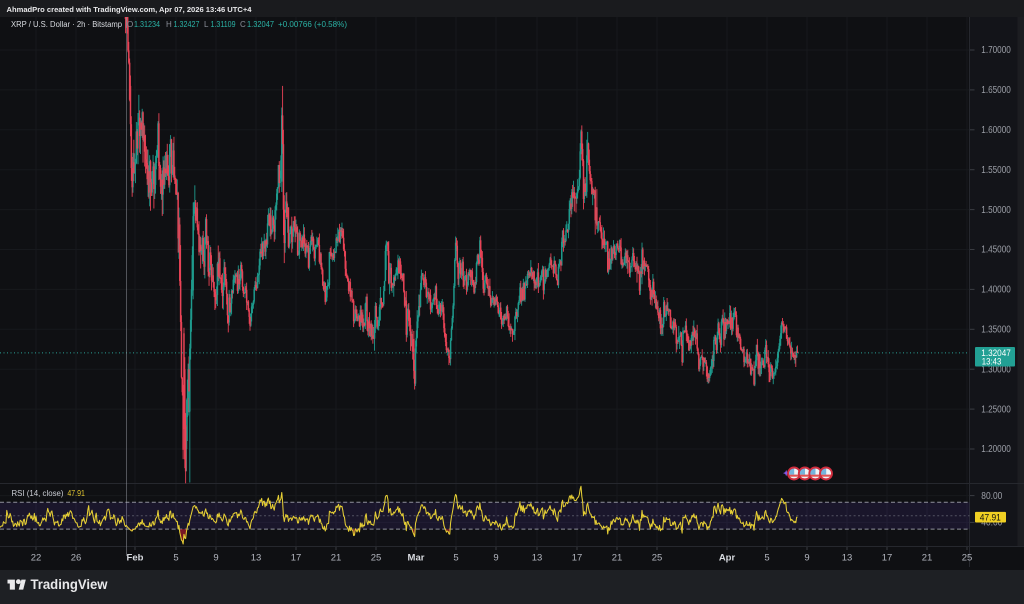  I want to click on svg-text: Feb, so click(135, 558).